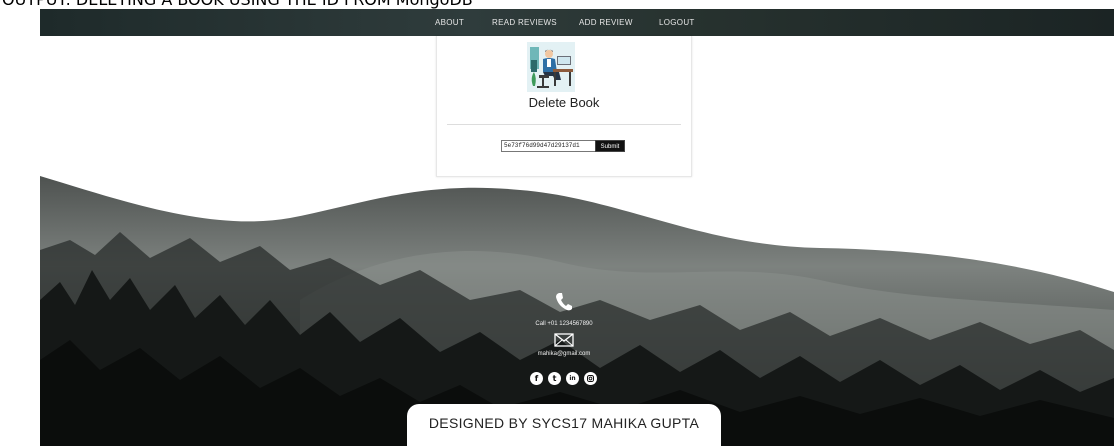 This screenshot has width=1114, height=446. I want to click on delete-book-card: Delete Book 5e73f76d99d47d29137d1 Submit, so click(564, 106).